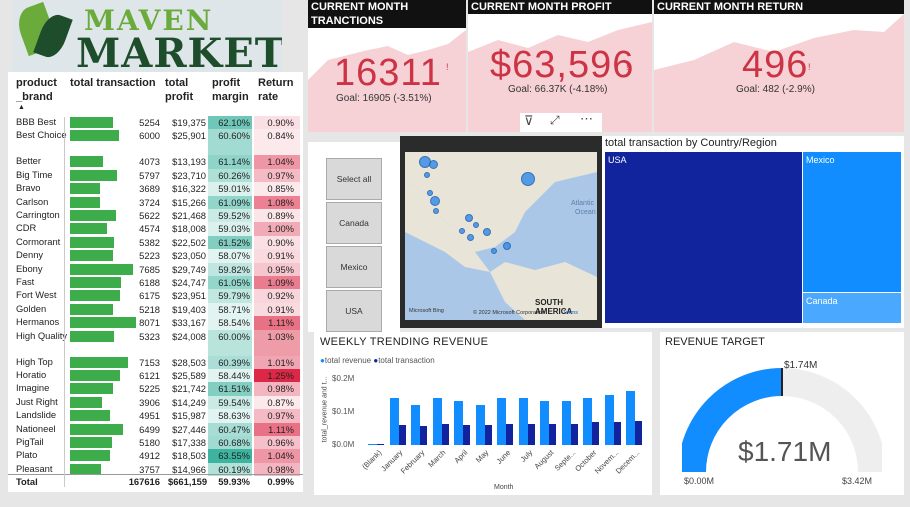 The image size is (910, 507). I want to click on table-row: Denny 5223 $23,050 58.07% 0.91%, so click(155, 256).